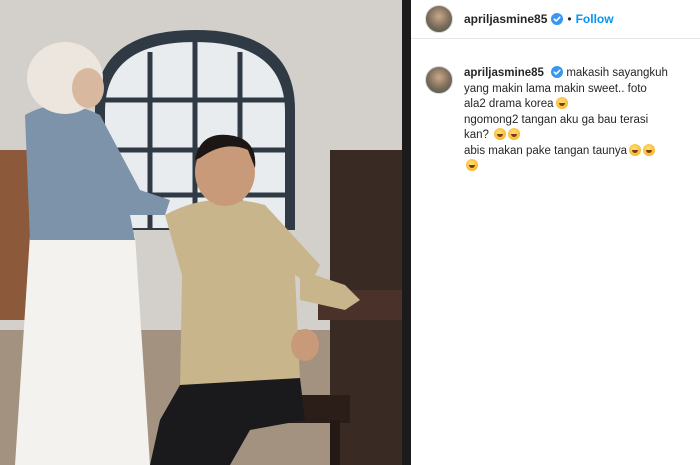 The width and height of the screenshot is (700, 465). I want to click on caption-avatar, so click(439, 80).